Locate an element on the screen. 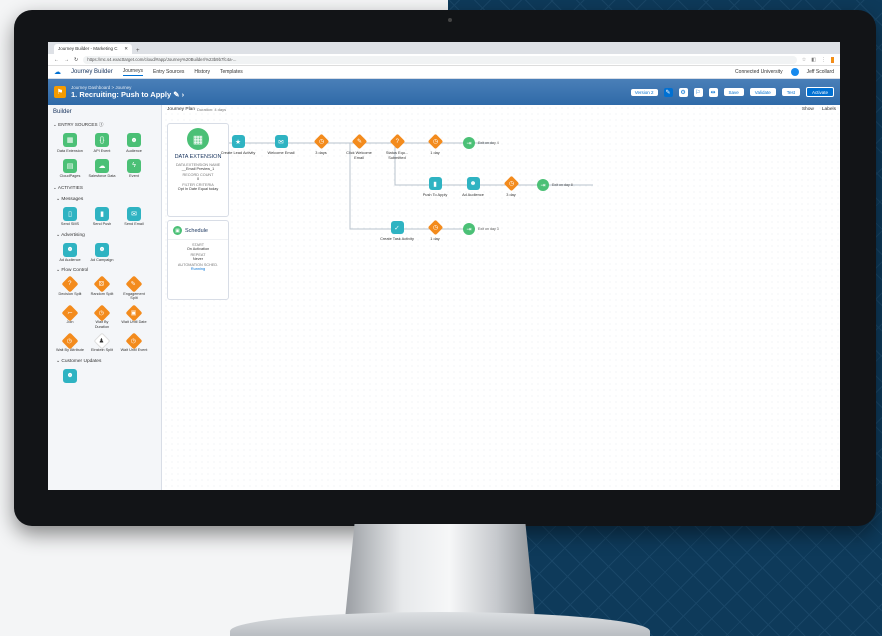 This screenshot has width=882, height=636. forward-icon: → is located at coordinates (66, 60).